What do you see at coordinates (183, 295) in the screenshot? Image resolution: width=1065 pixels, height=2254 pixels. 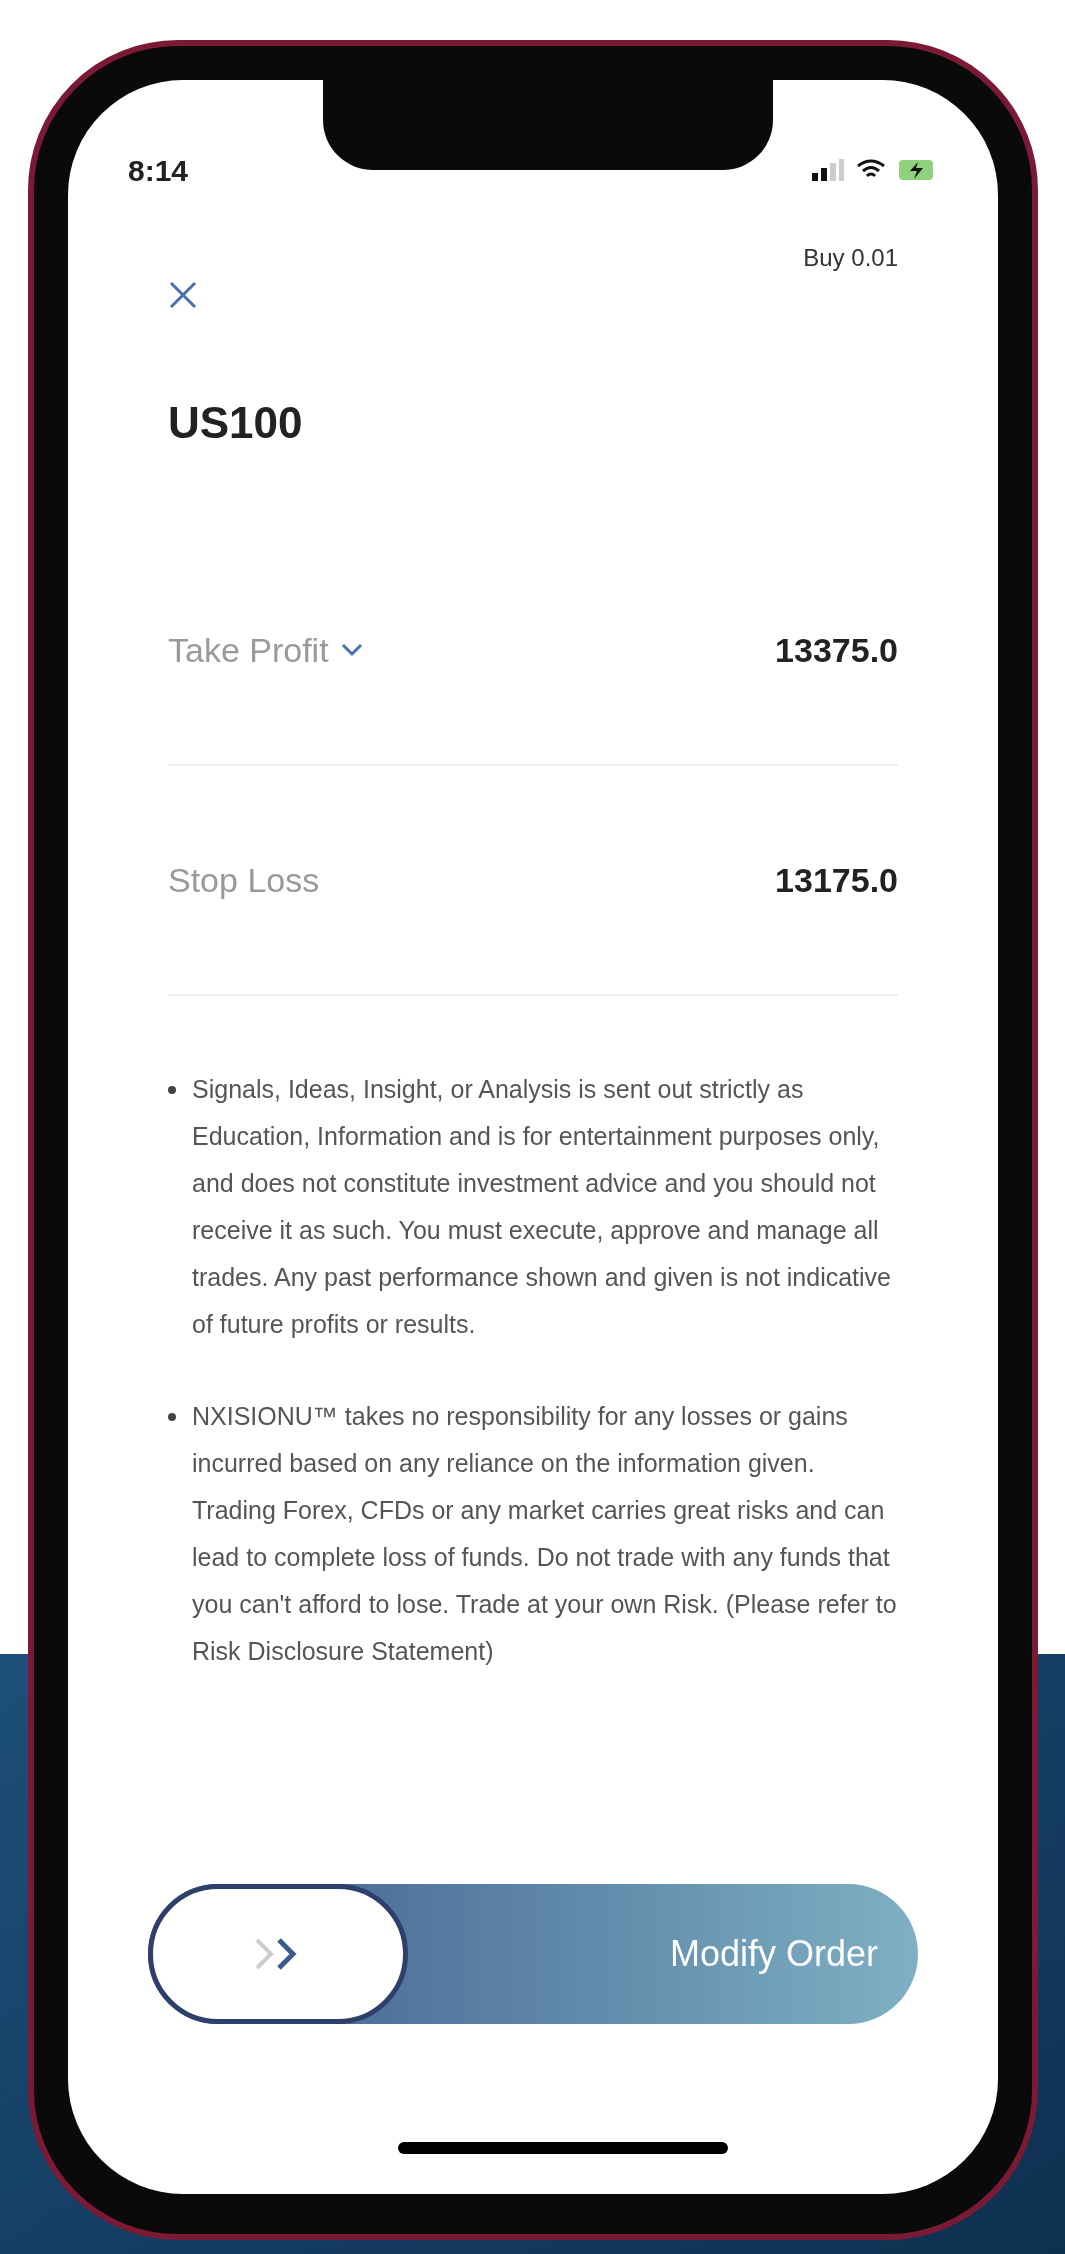 I see `close-icon` at bounding box center [183, 295].